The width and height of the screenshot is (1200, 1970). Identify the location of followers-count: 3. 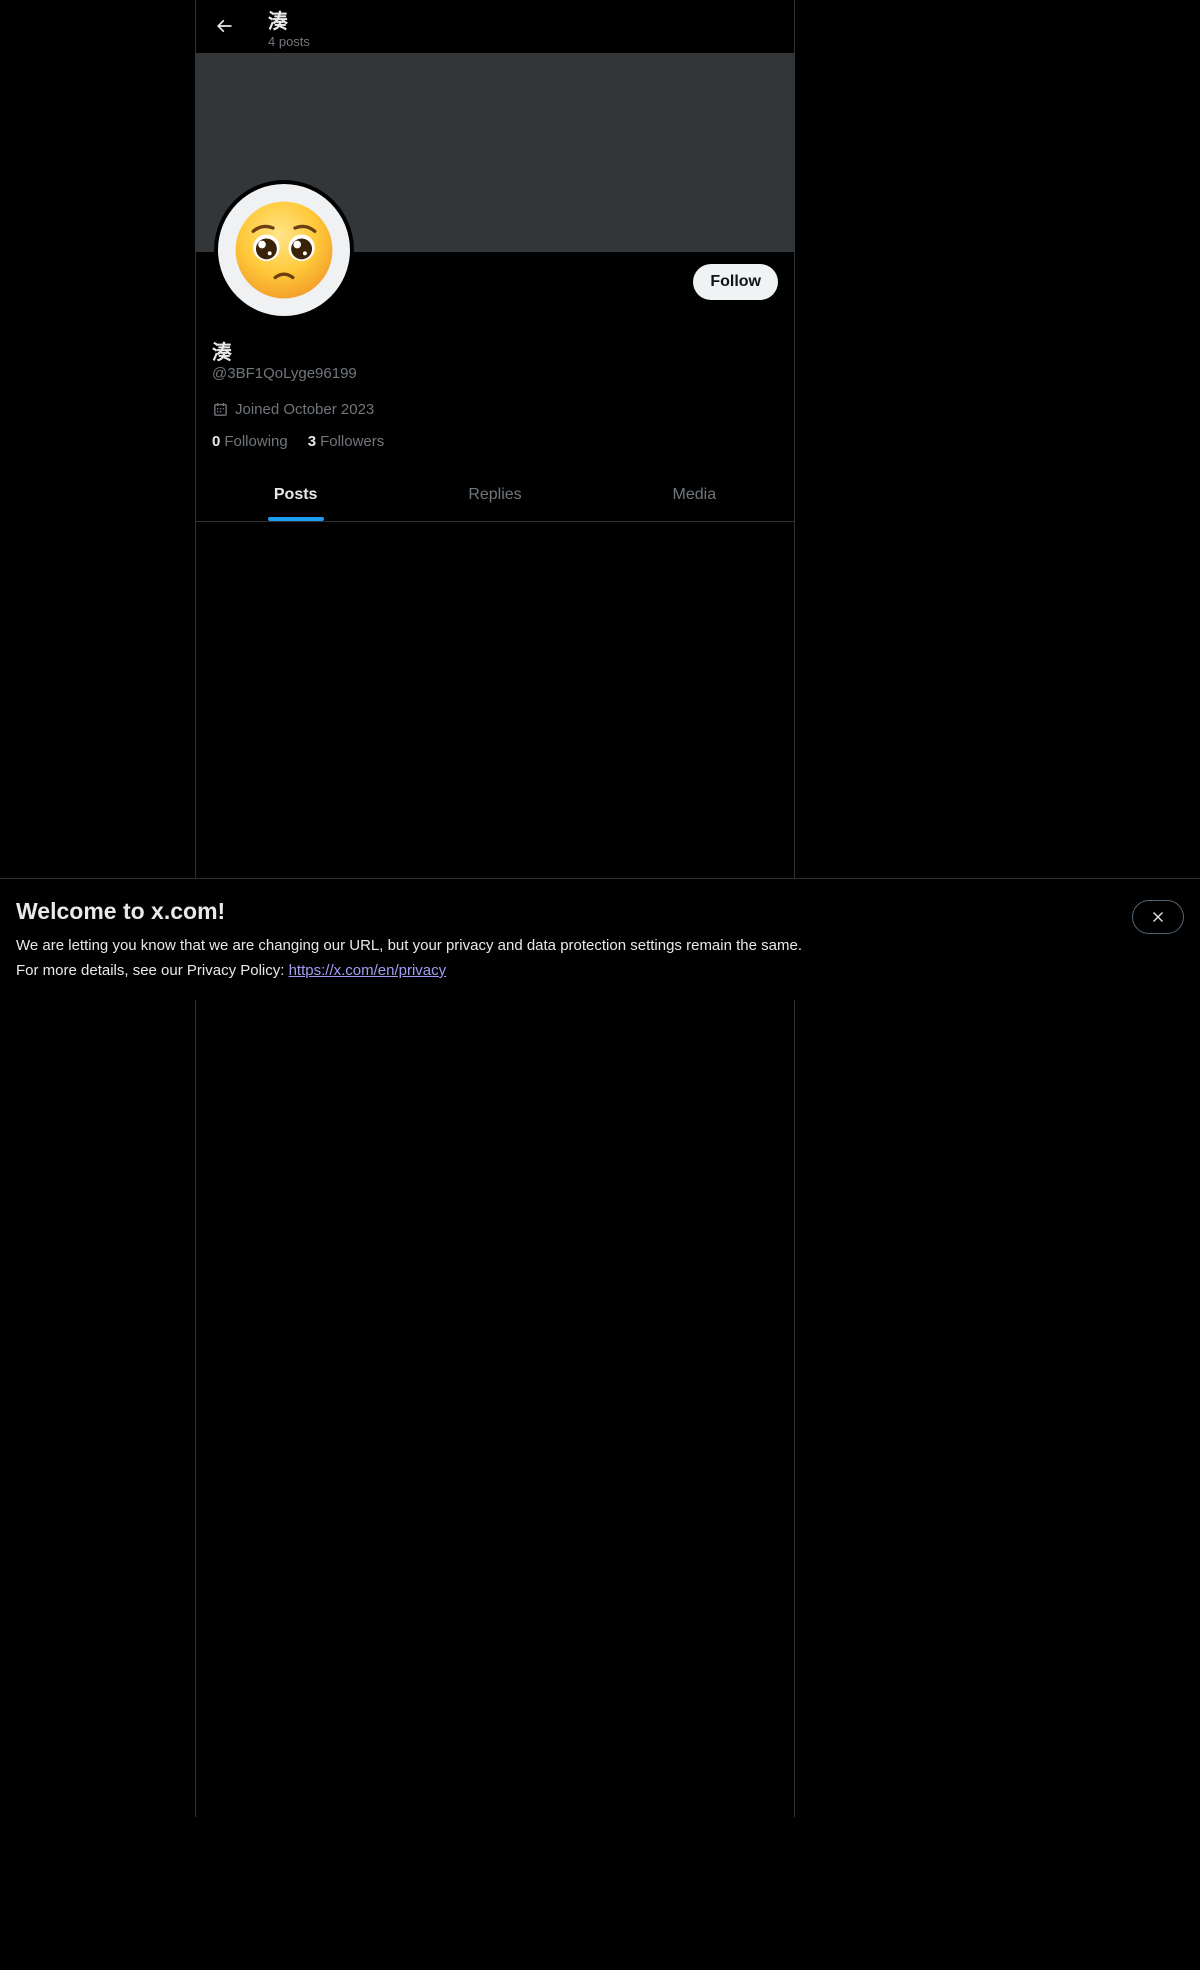
(312, 441).